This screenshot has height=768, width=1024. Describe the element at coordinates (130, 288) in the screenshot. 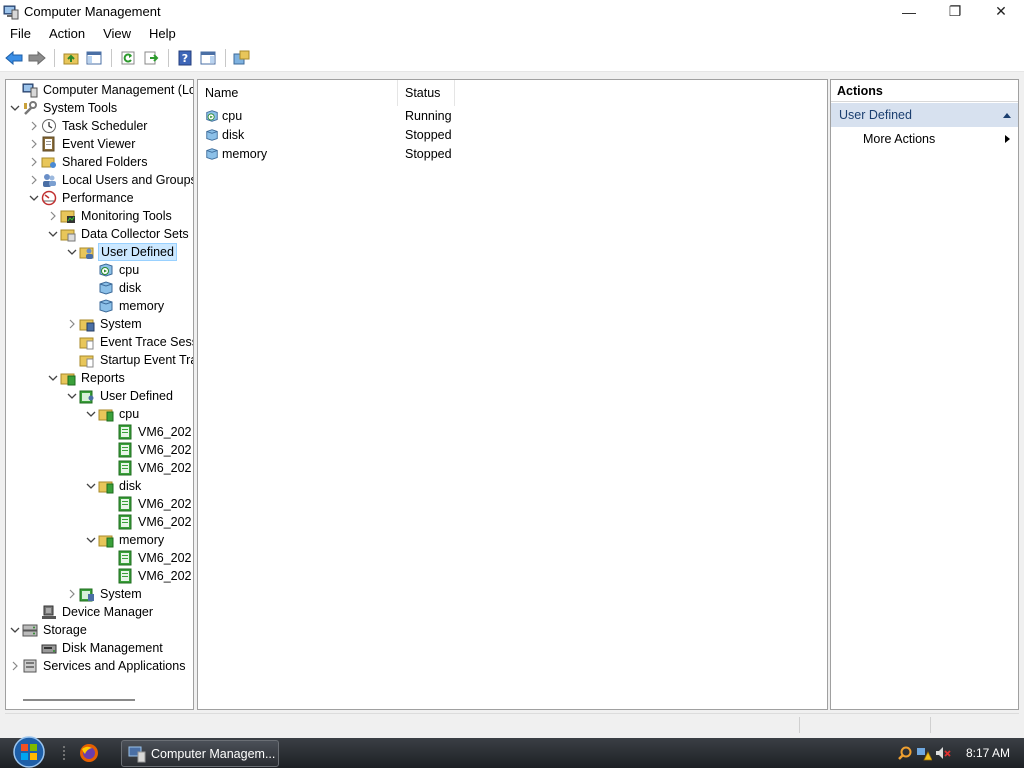

I see `tree-node-label: disk` at that location.